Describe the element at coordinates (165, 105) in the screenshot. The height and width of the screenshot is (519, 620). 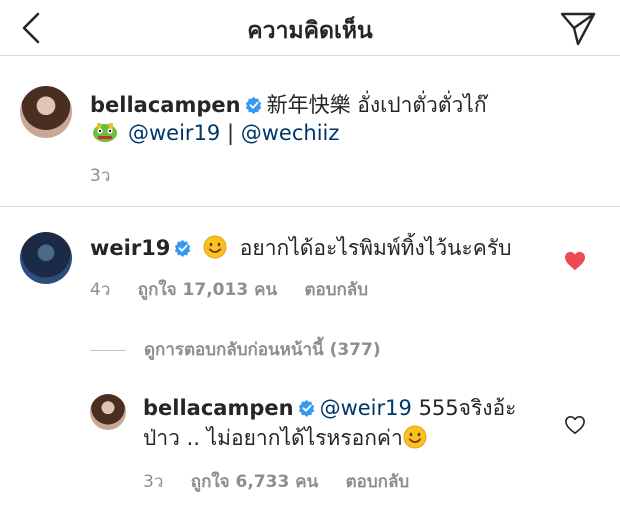
I see `caption-username: bellacampen` at that location.